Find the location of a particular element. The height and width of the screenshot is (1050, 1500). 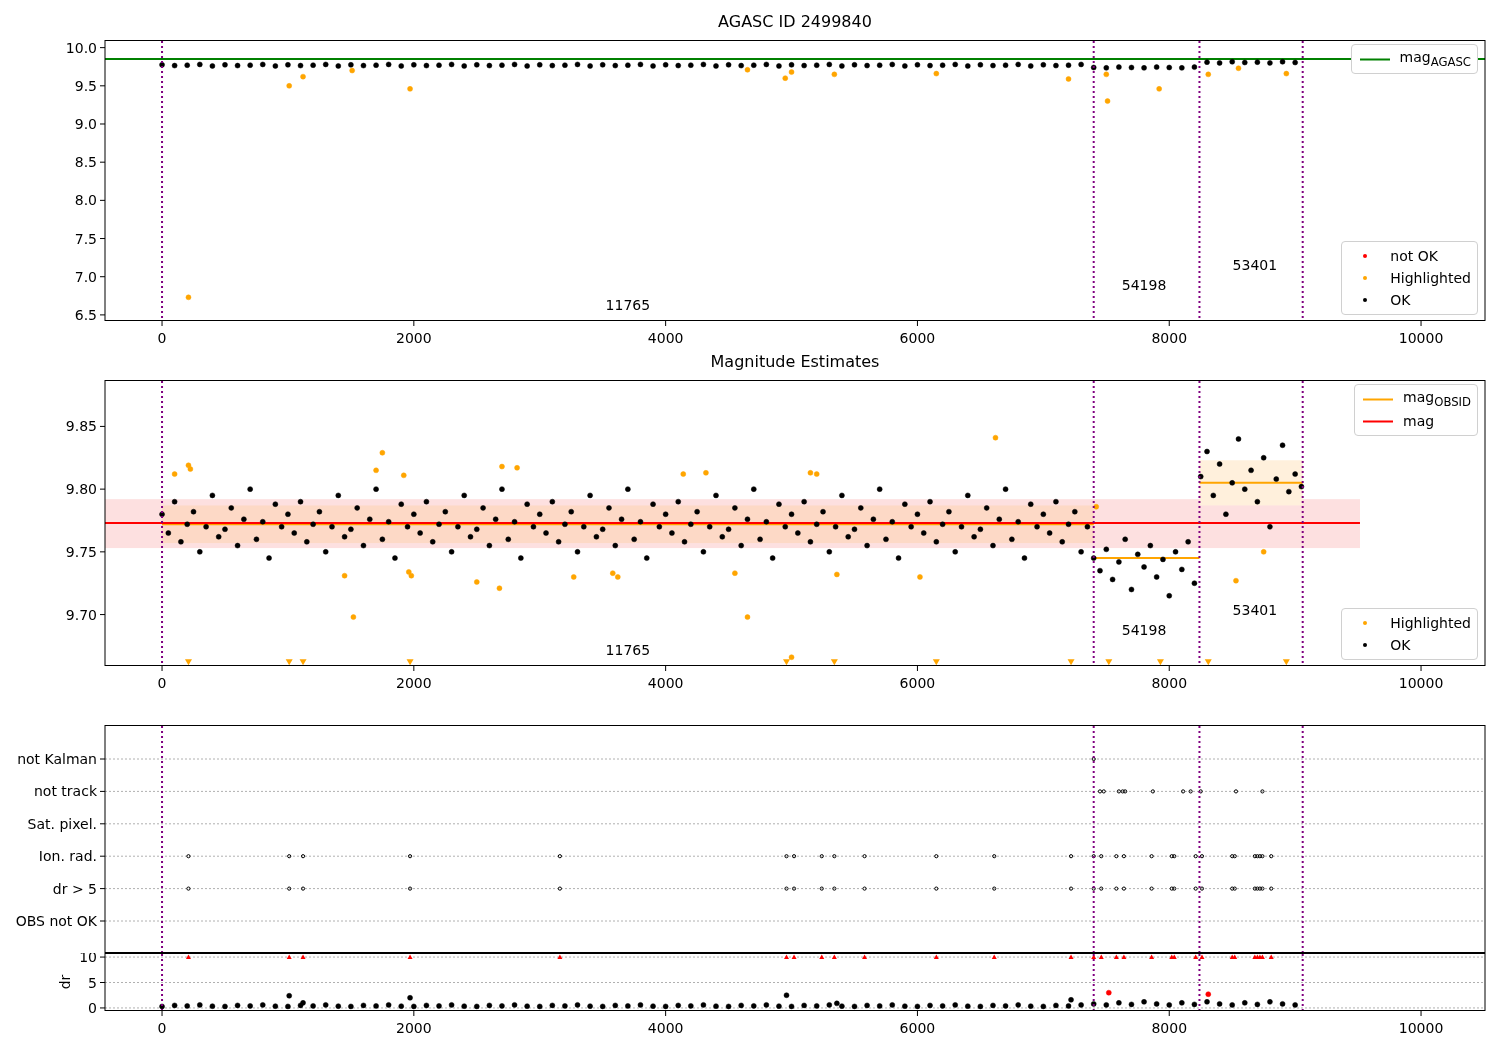

chart-title: Magnitude Estimates is located at coordinates (795, 361).